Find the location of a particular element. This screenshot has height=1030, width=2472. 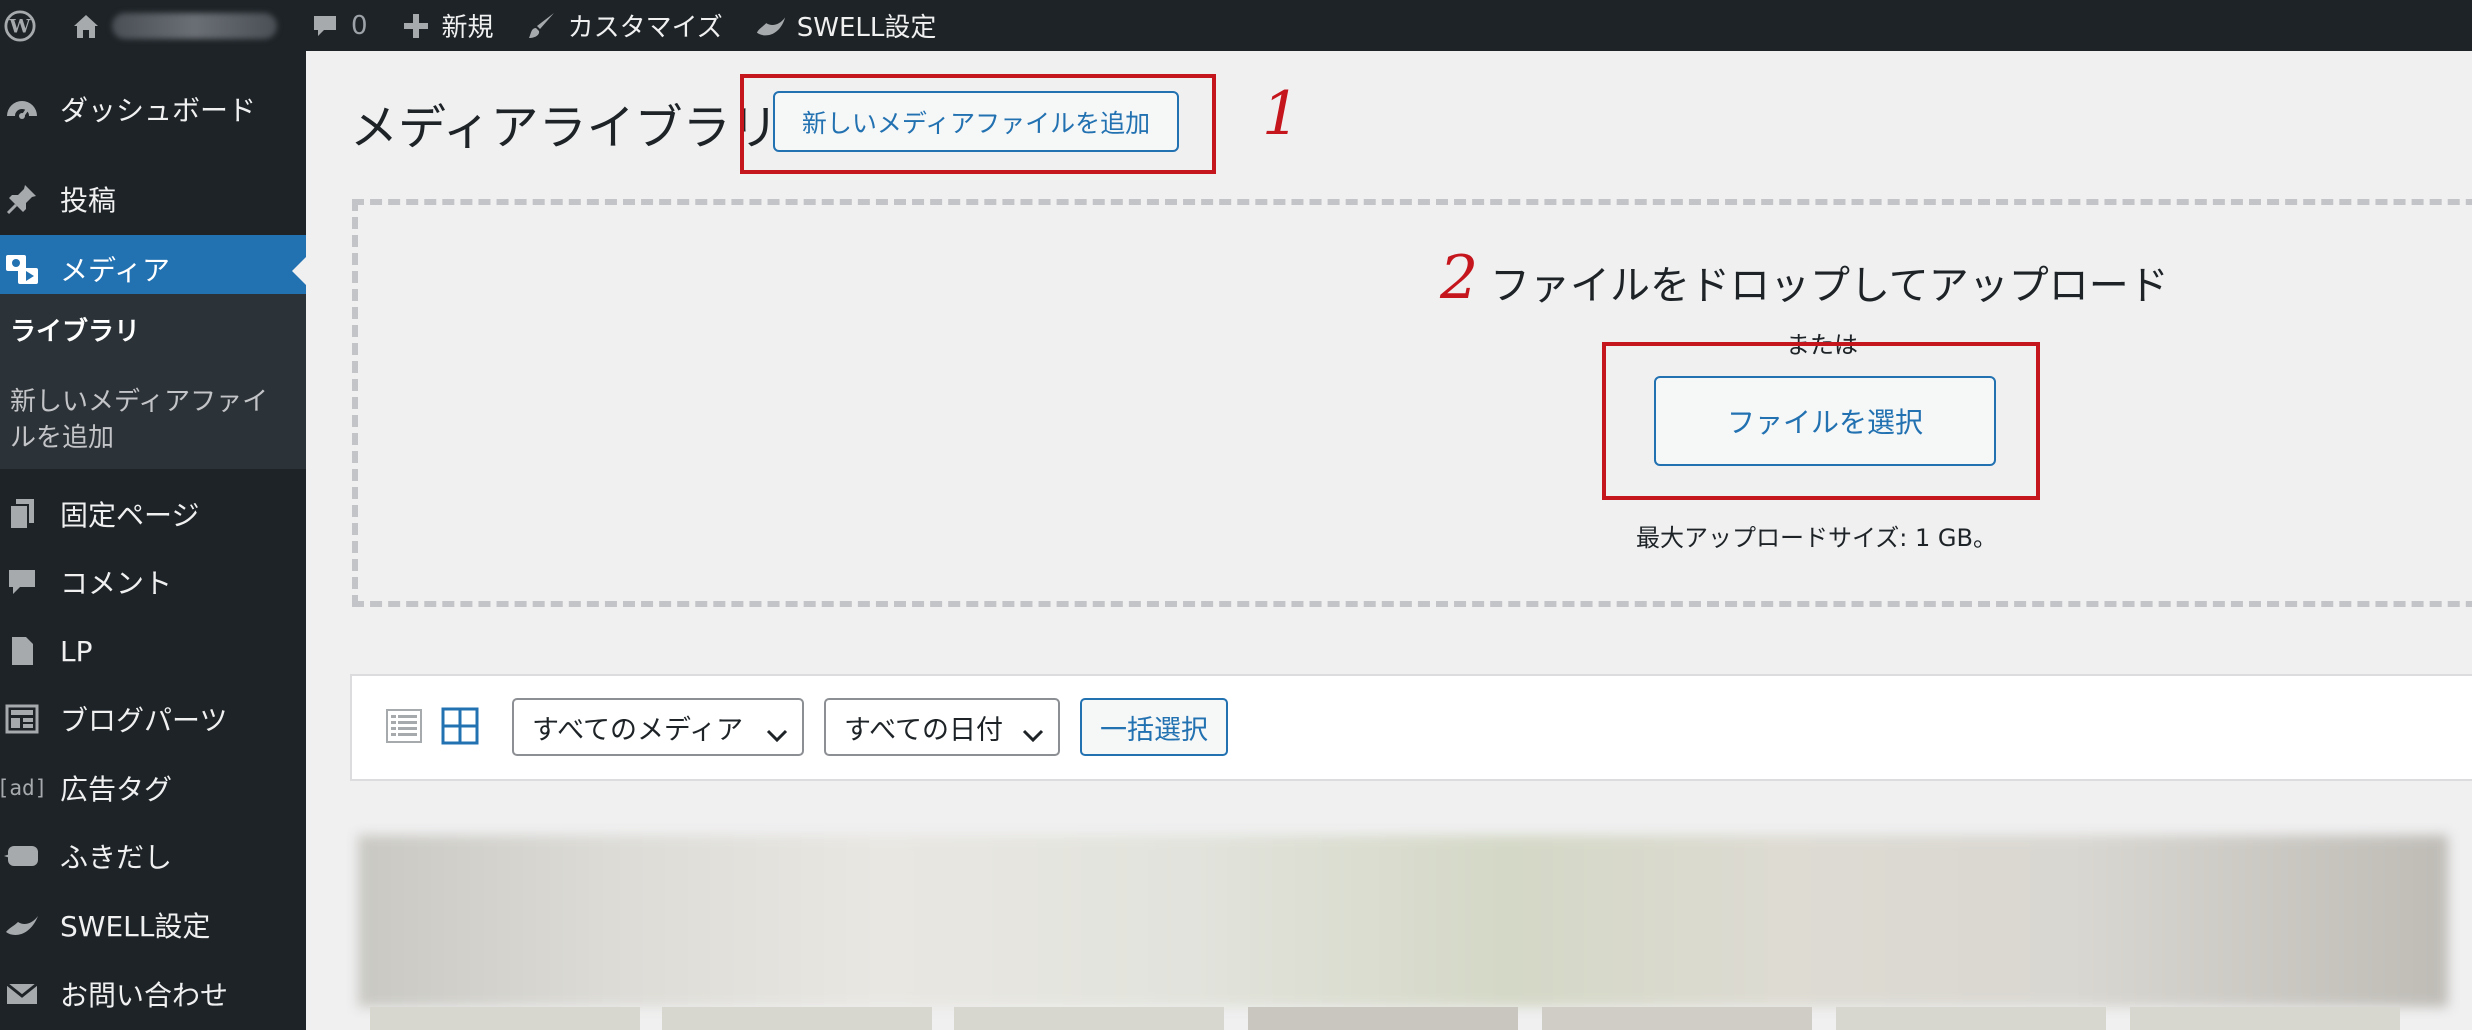

sidebar-item-dashboard: ダッシュボード is located at coordinates (153, 109).